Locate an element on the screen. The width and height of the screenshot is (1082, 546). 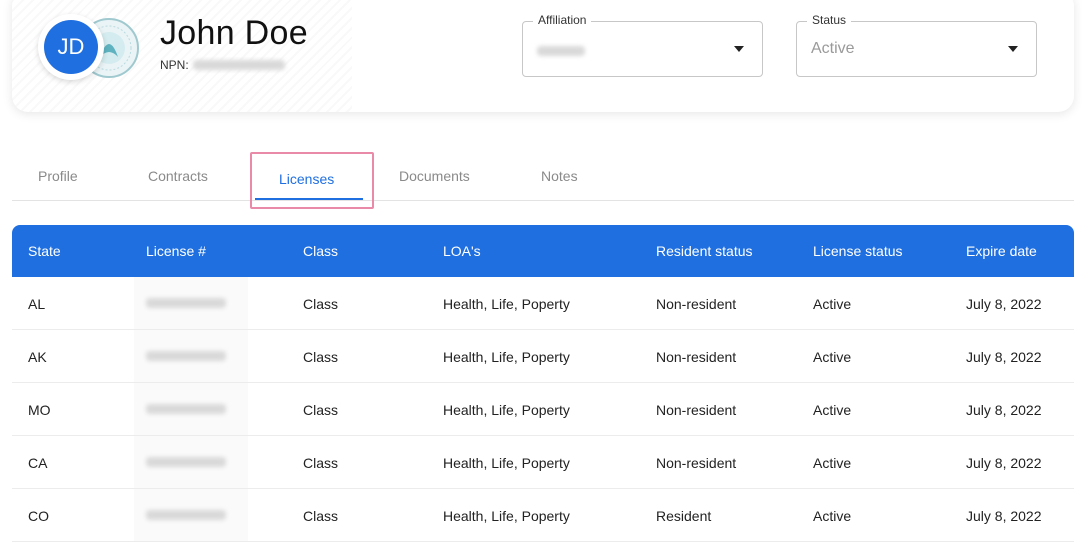
avatar-initials: JD is located at coordinates (71, 47).